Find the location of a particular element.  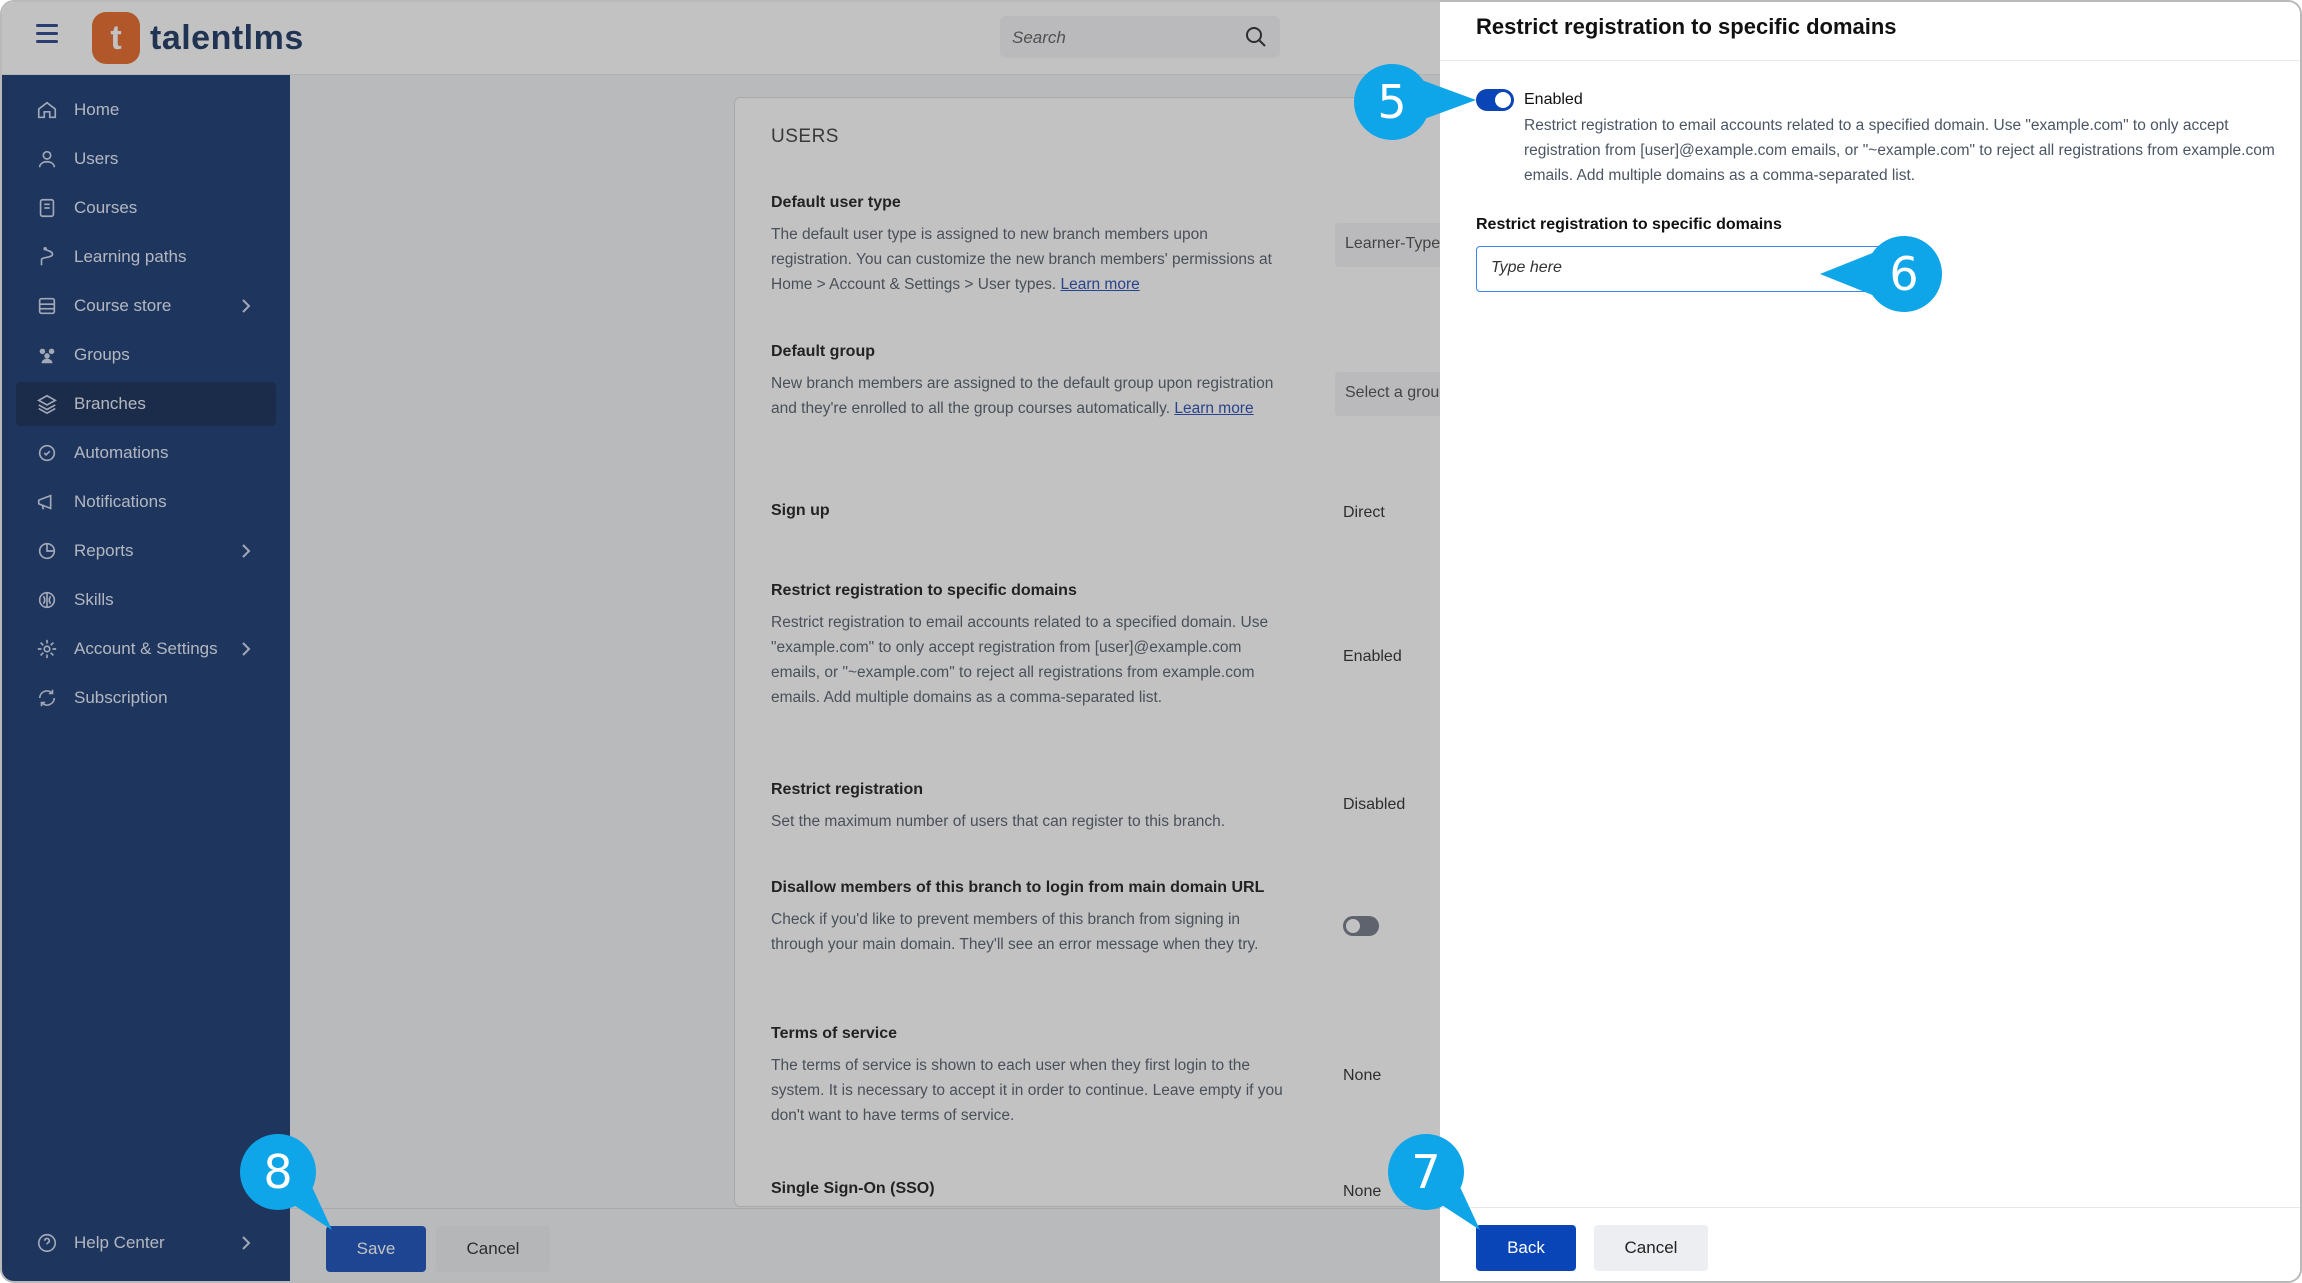

path-icon is located at coordinates (47, 256).